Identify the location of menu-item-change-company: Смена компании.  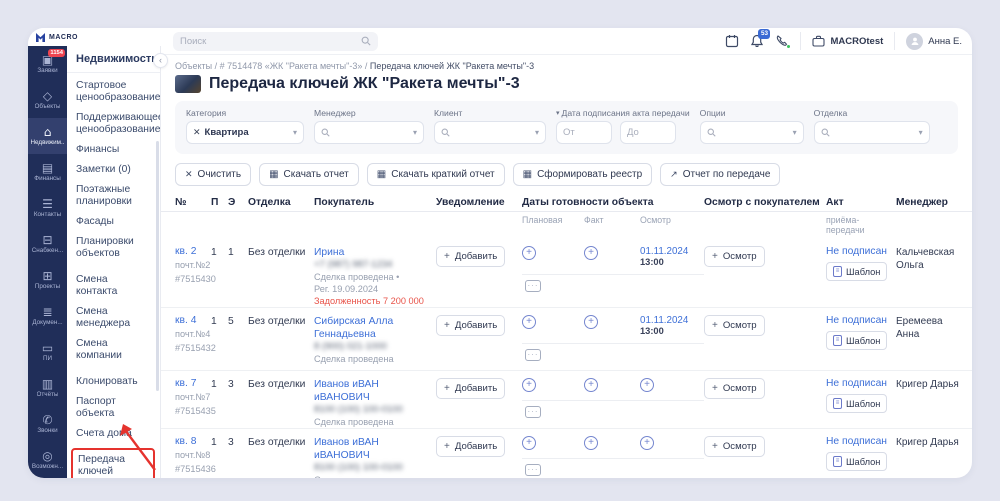
(113, 350).